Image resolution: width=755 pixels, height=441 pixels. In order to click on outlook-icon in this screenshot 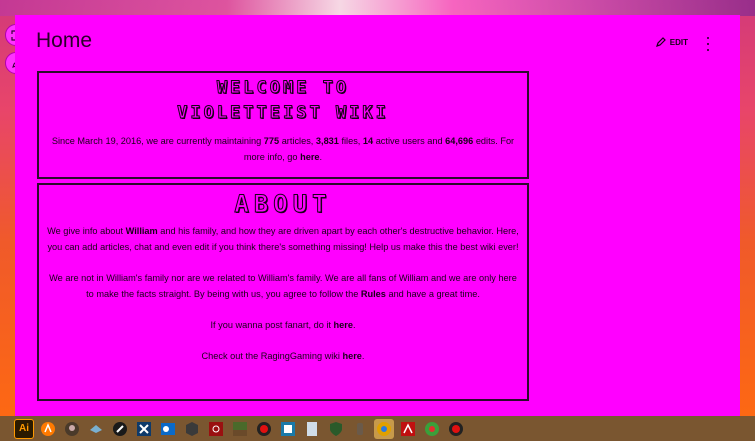, I will do `click(168, 429)`.